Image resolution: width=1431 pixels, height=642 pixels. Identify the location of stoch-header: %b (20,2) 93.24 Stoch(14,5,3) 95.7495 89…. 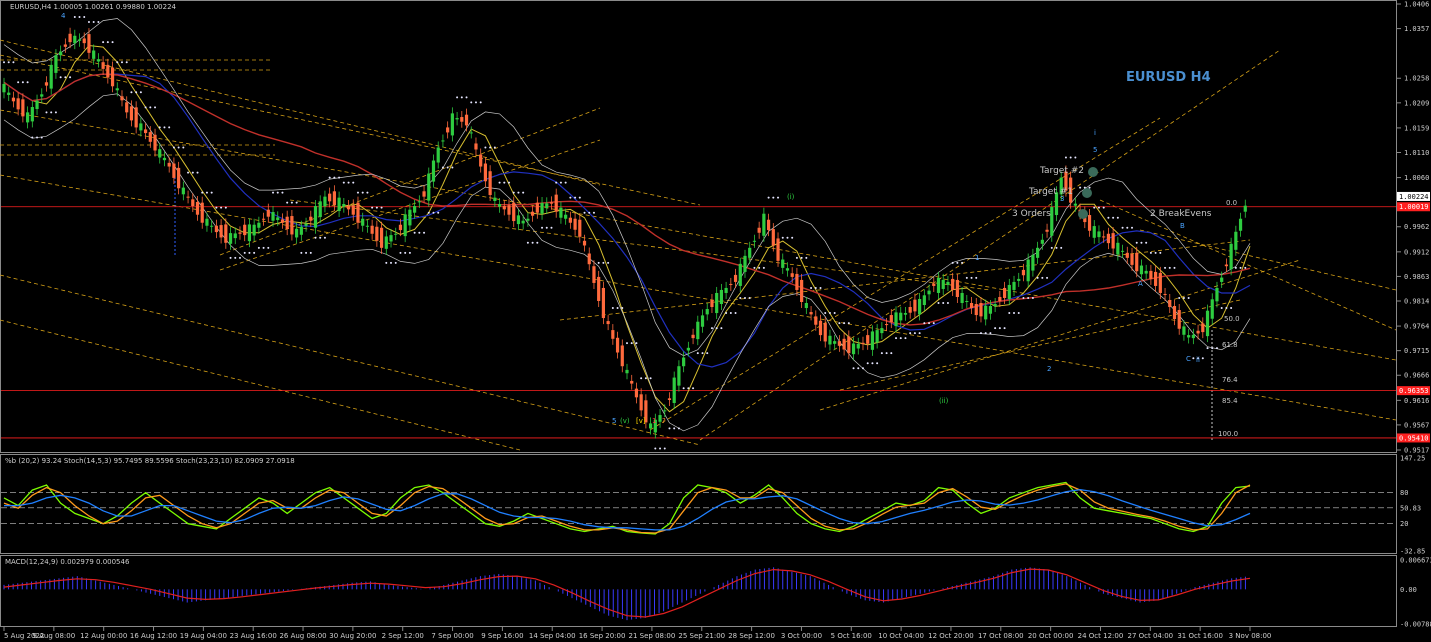
(150, 461).